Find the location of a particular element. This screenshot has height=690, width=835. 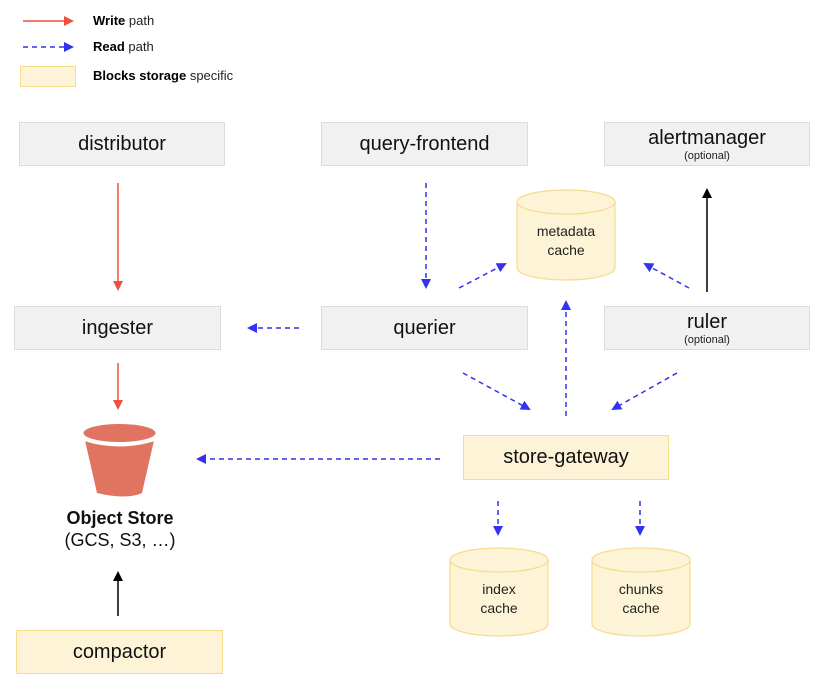

alertmanager-box: alertmanager (optional) is located at coordinates (707, 144).